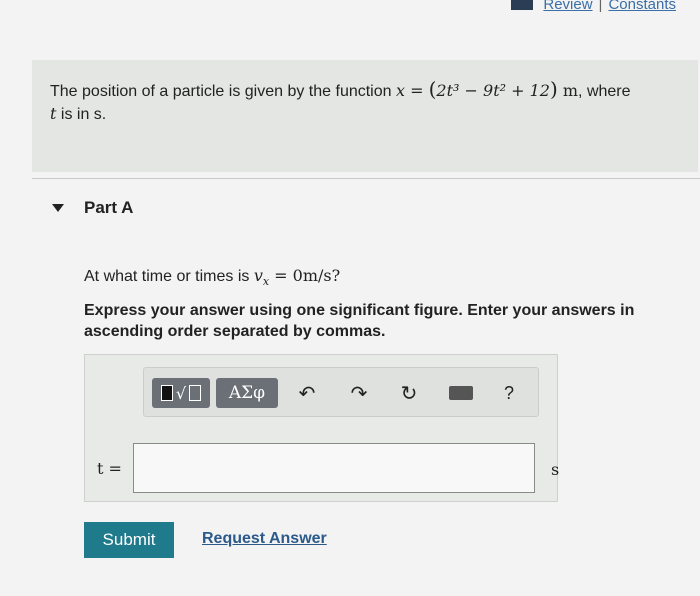 The width and height of the screenshot is (700, 596). Describe the element at coordinates (109, 207) in the screenshot. I see `part-a-label: Part A` at that location.